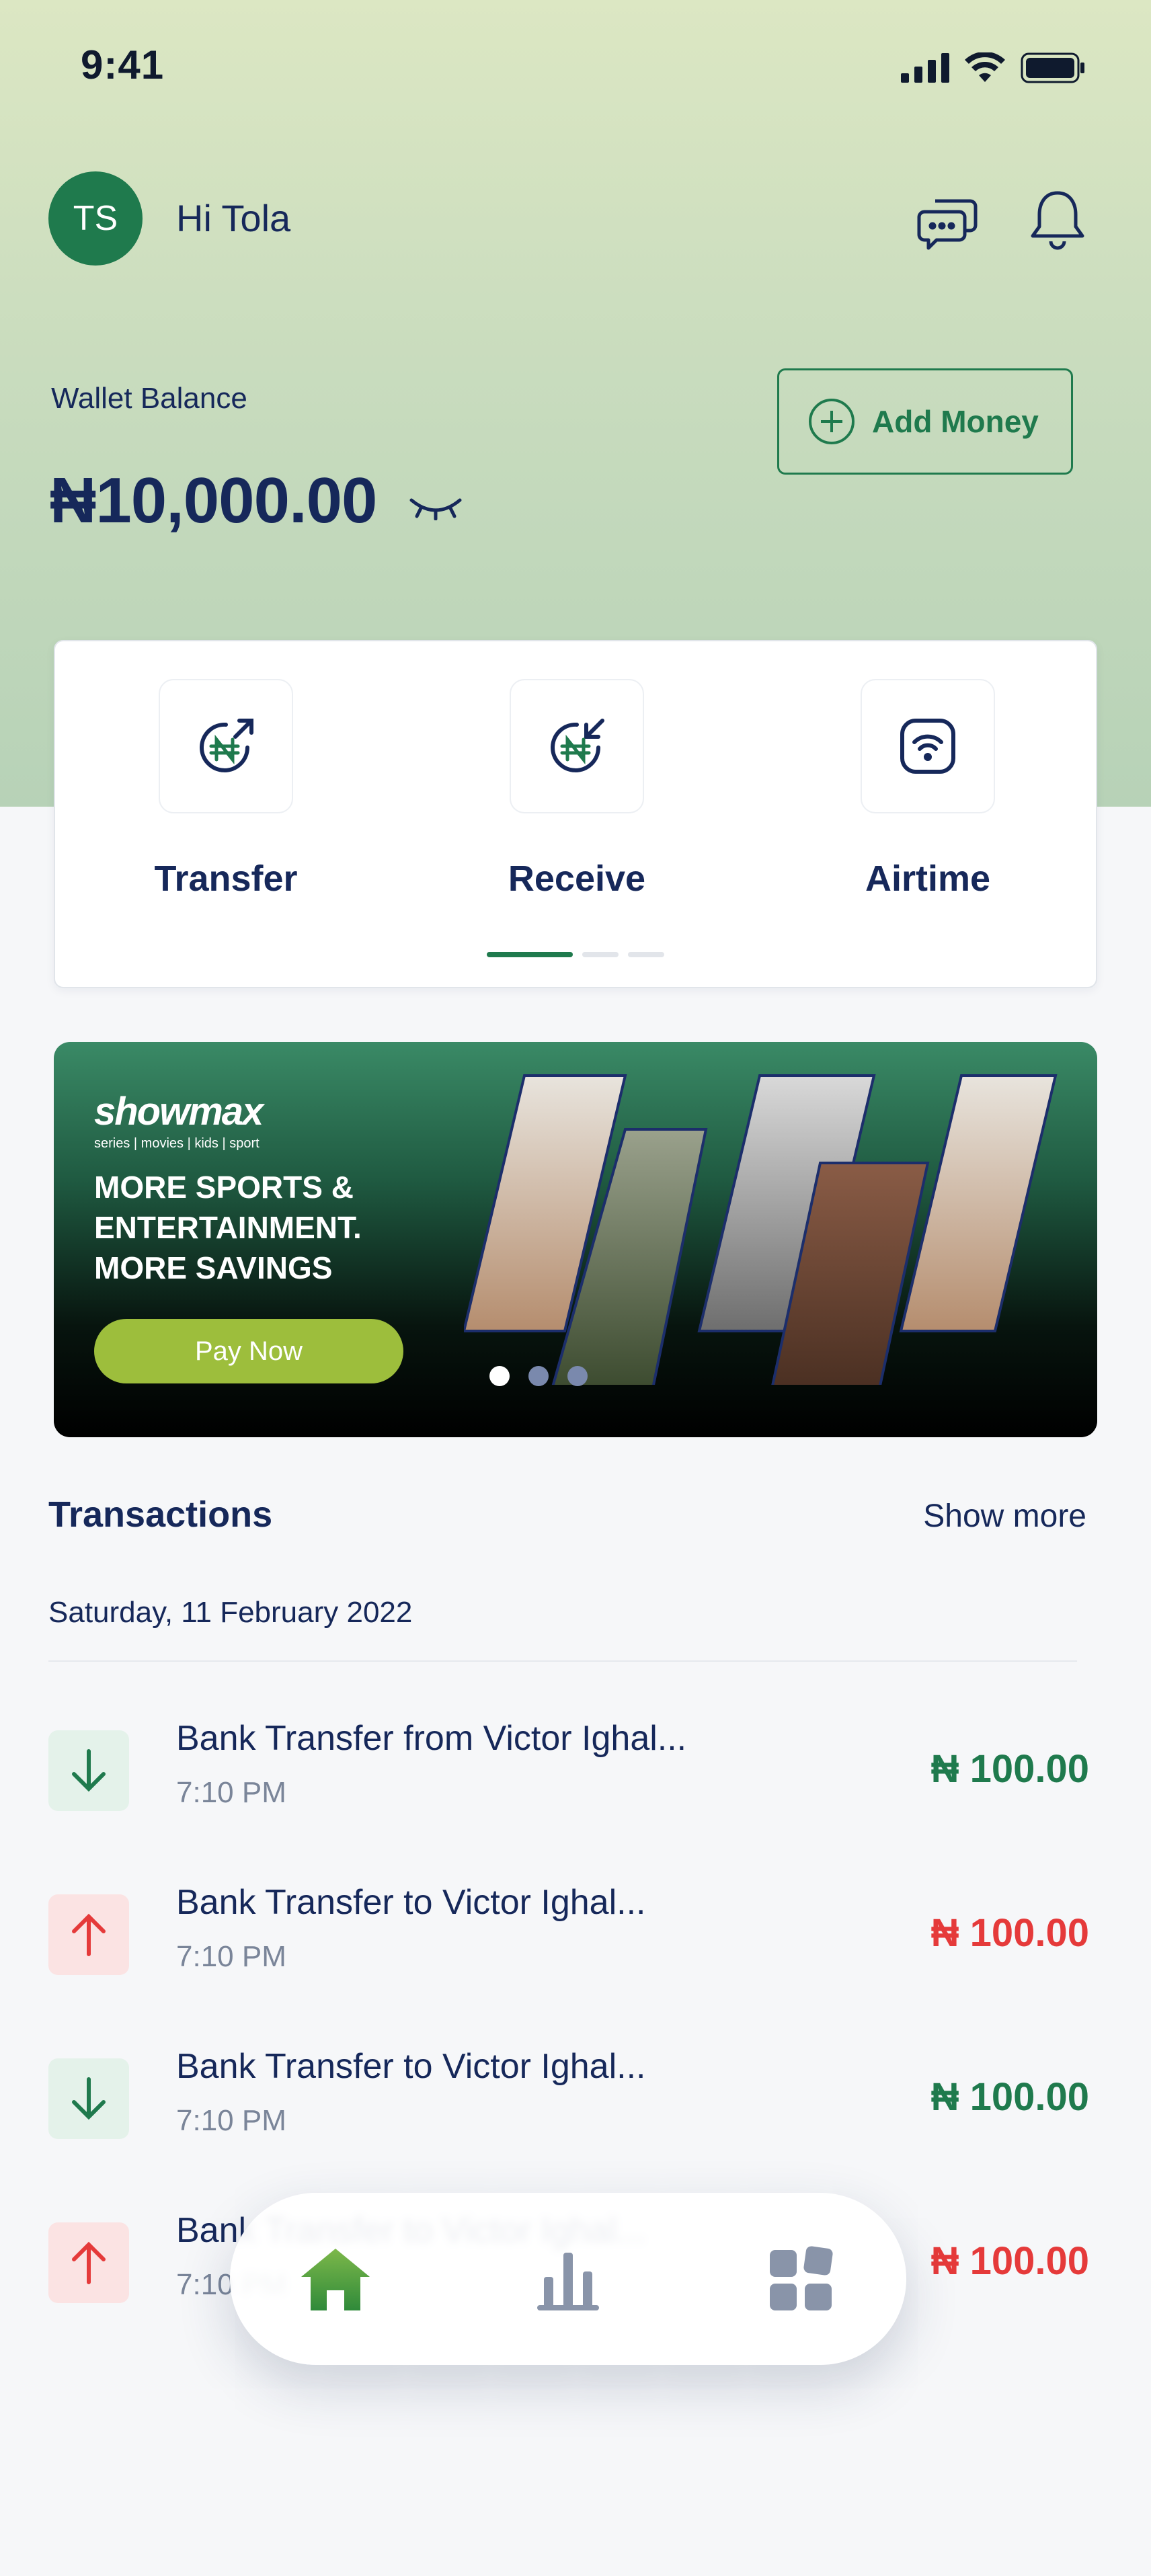  I want to click on bottom-nav, so click(568, 2279).